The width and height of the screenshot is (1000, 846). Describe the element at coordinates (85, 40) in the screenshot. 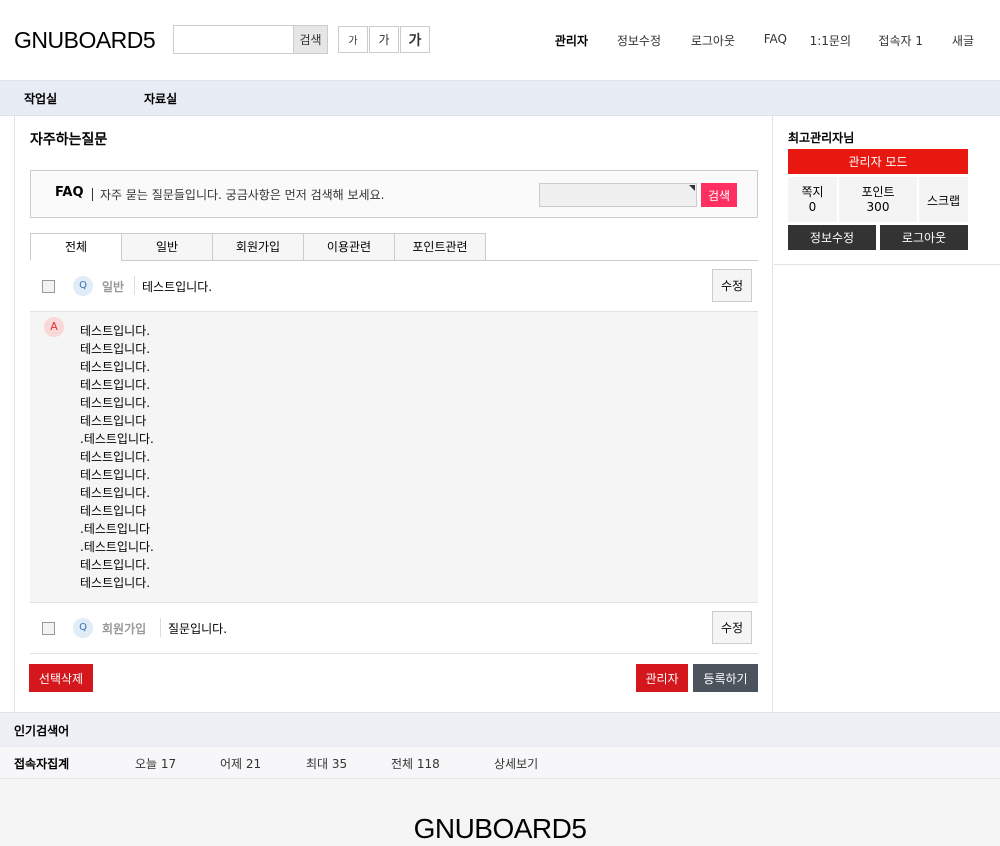

I see `site-logo: GNUBOARD5` at that location.